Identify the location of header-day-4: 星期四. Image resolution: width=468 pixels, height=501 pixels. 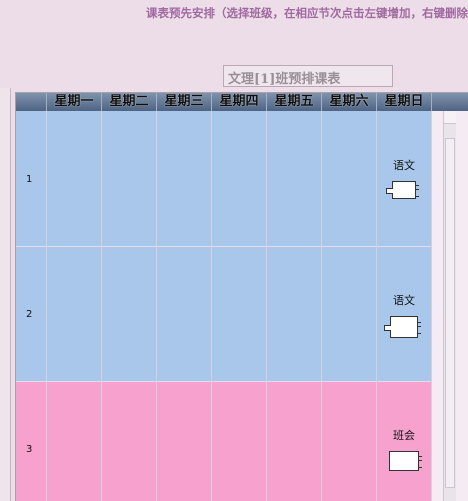
(239, 102).